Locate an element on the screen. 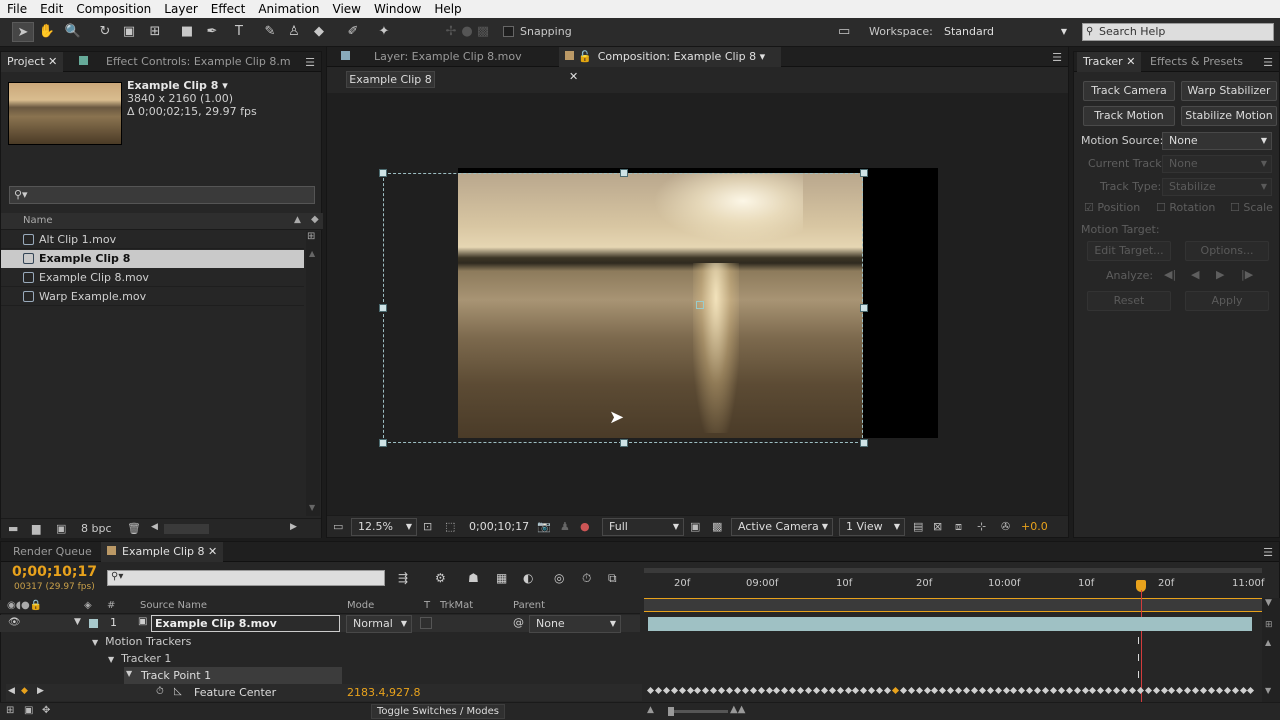 The image size is (1280, 720). column-source-name: Source Name is located at coordinates (173, 605).